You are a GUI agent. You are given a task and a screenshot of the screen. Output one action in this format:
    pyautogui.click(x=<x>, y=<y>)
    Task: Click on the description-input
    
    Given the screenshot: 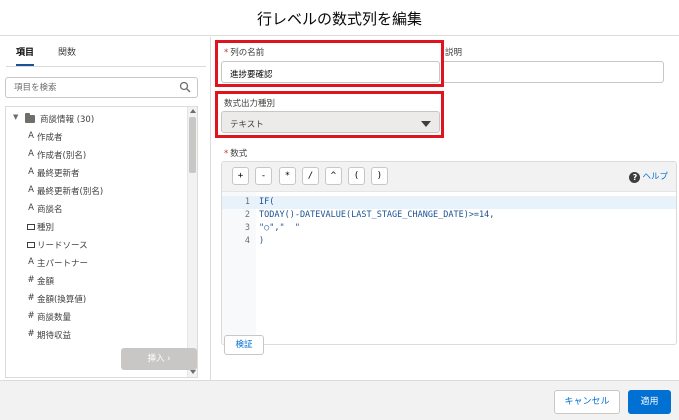 What is the action you would take?
    pyautogui.click(x=554, y=72)
    